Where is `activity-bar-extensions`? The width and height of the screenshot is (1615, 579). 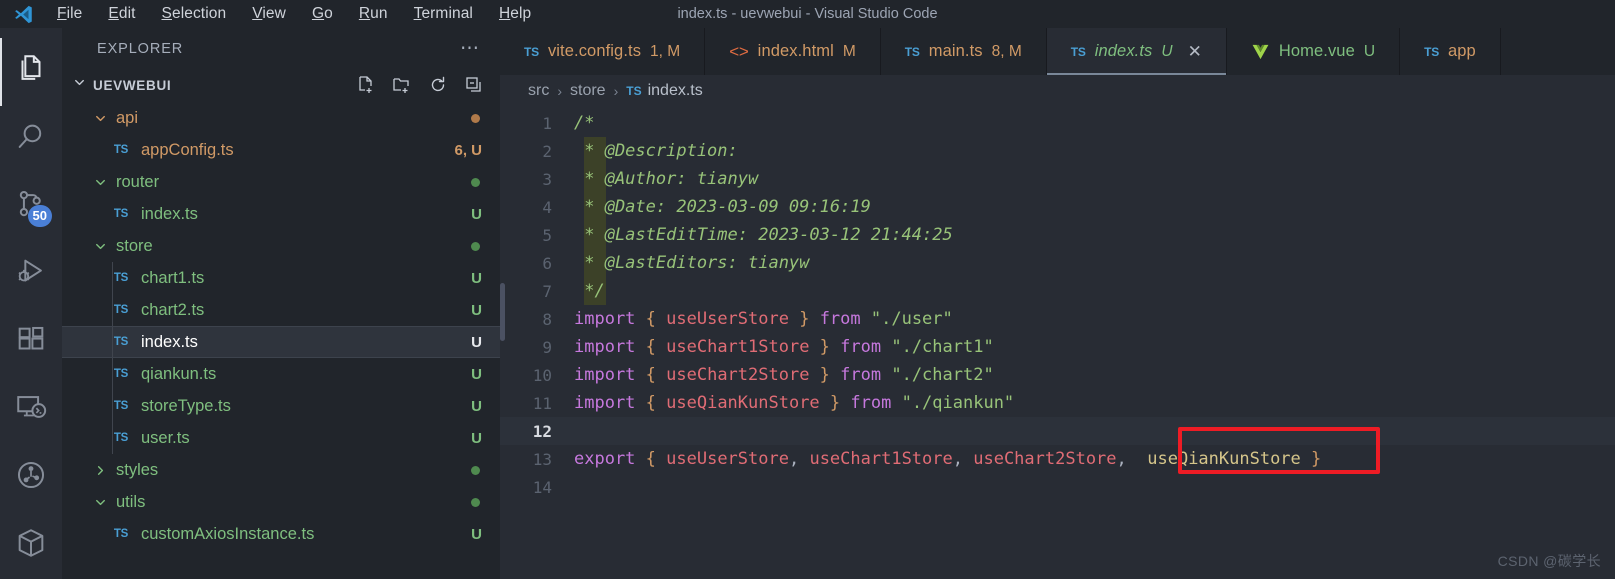
activity-bar-extensions is located at coordinates (31, 343).